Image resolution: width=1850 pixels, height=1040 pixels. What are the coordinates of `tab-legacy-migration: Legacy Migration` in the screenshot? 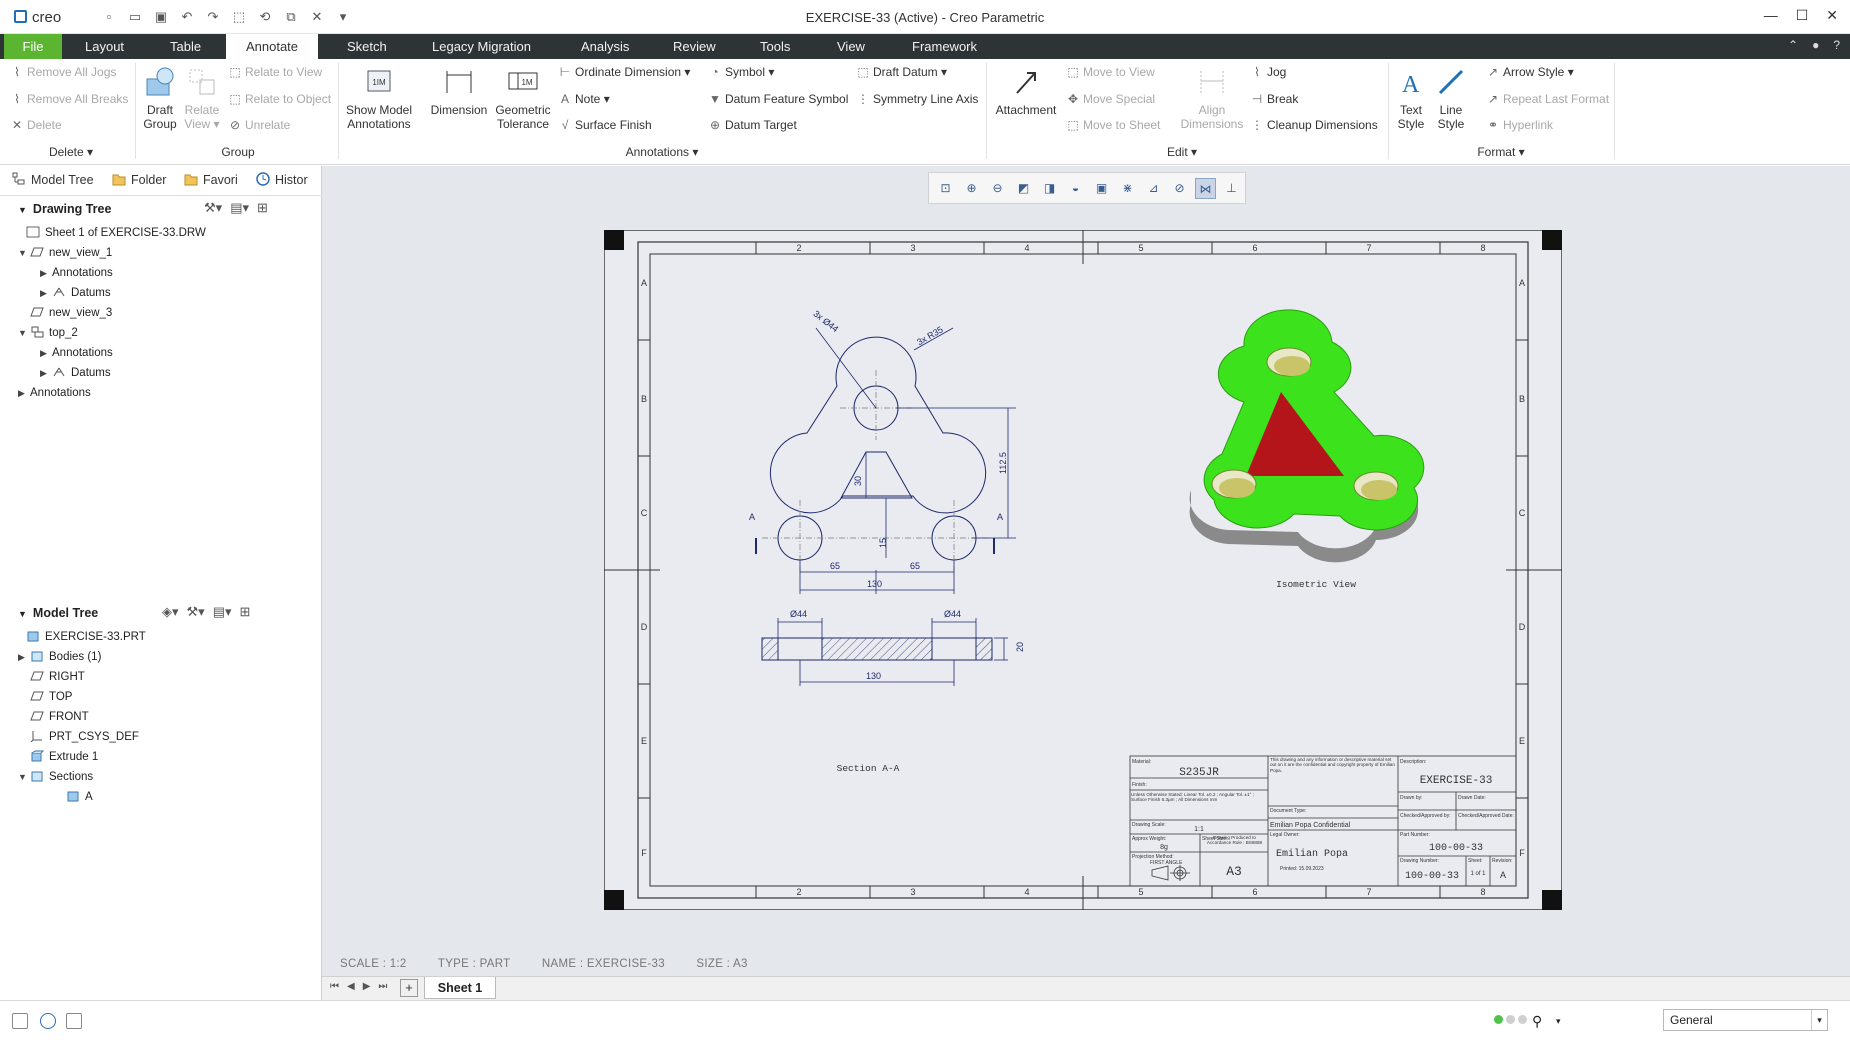 It's located at (481, 46).